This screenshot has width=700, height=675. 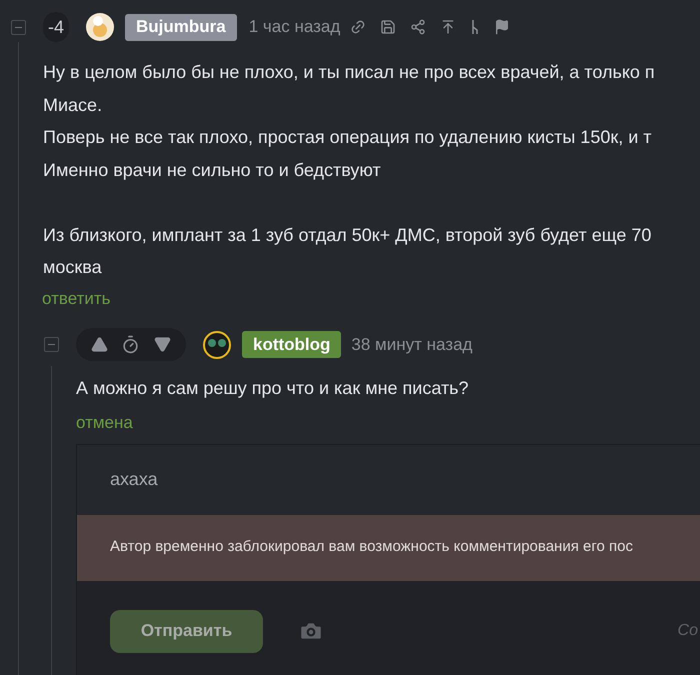 I want to click on comment-text: А можно я сам решу про что и как мне писать?, so click(x=273, y=388).